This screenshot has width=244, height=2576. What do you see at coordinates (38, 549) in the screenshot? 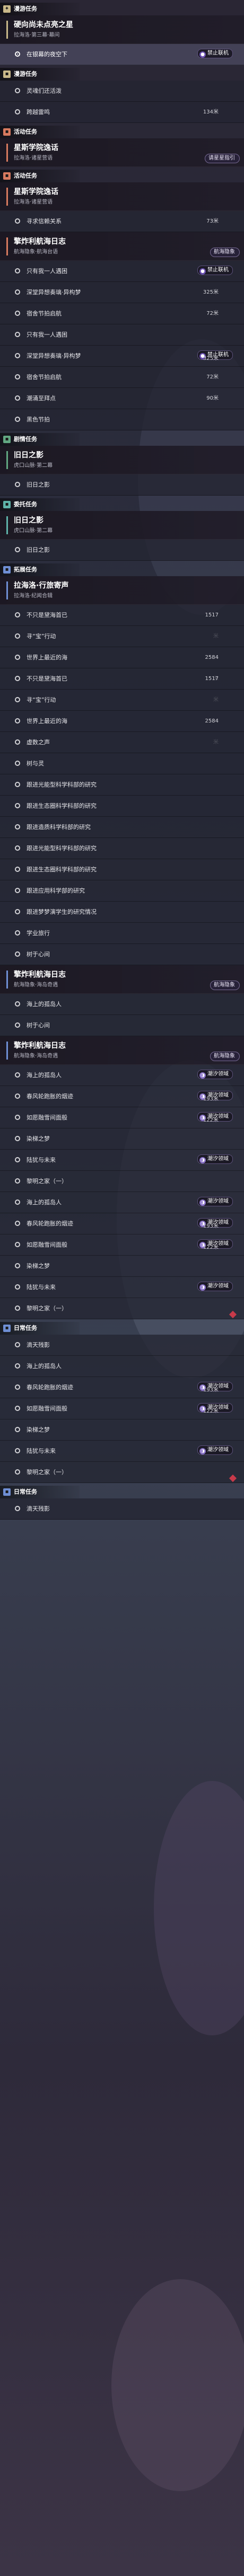
I see `objective-label: 旧日之影` at bounding box center [38, 549].